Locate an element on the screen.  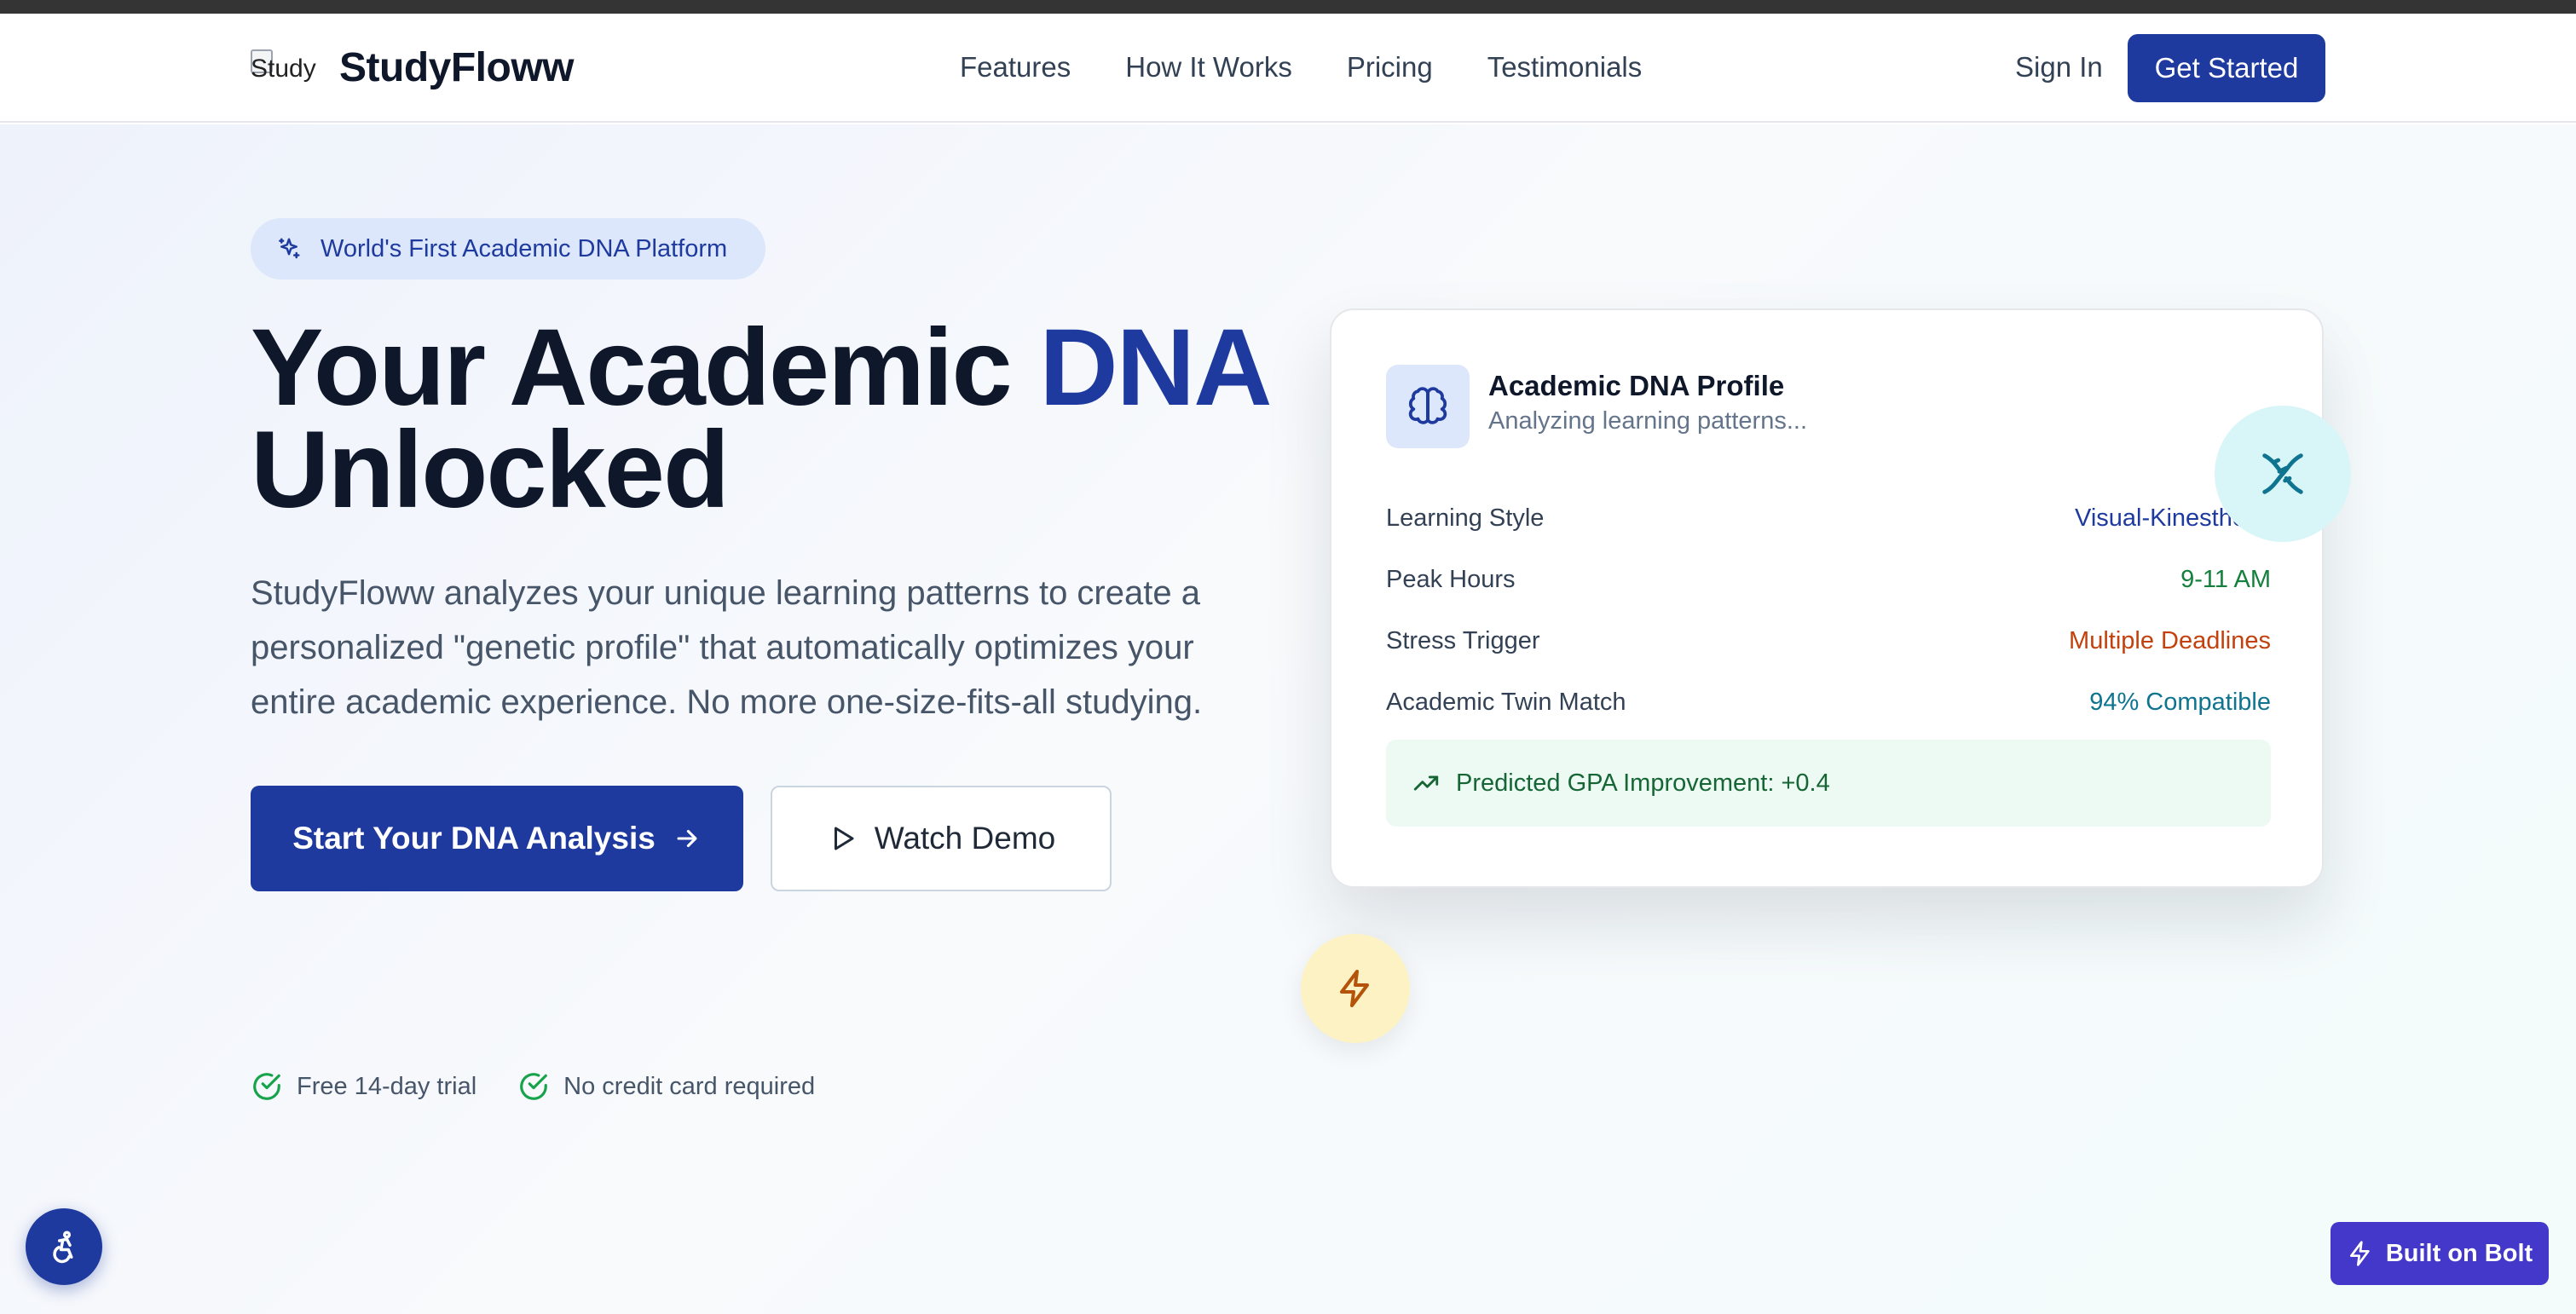
metric-row: Peak Hours 9-11 AM is located at coordinates (1828, 579).